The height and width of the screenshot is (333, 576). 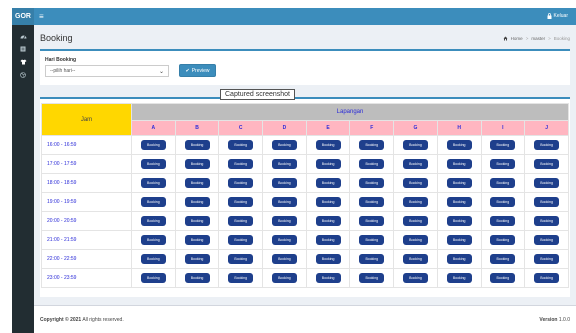 I want to click on menu-toggle-icon: ≡, so click(x=41, y=16).